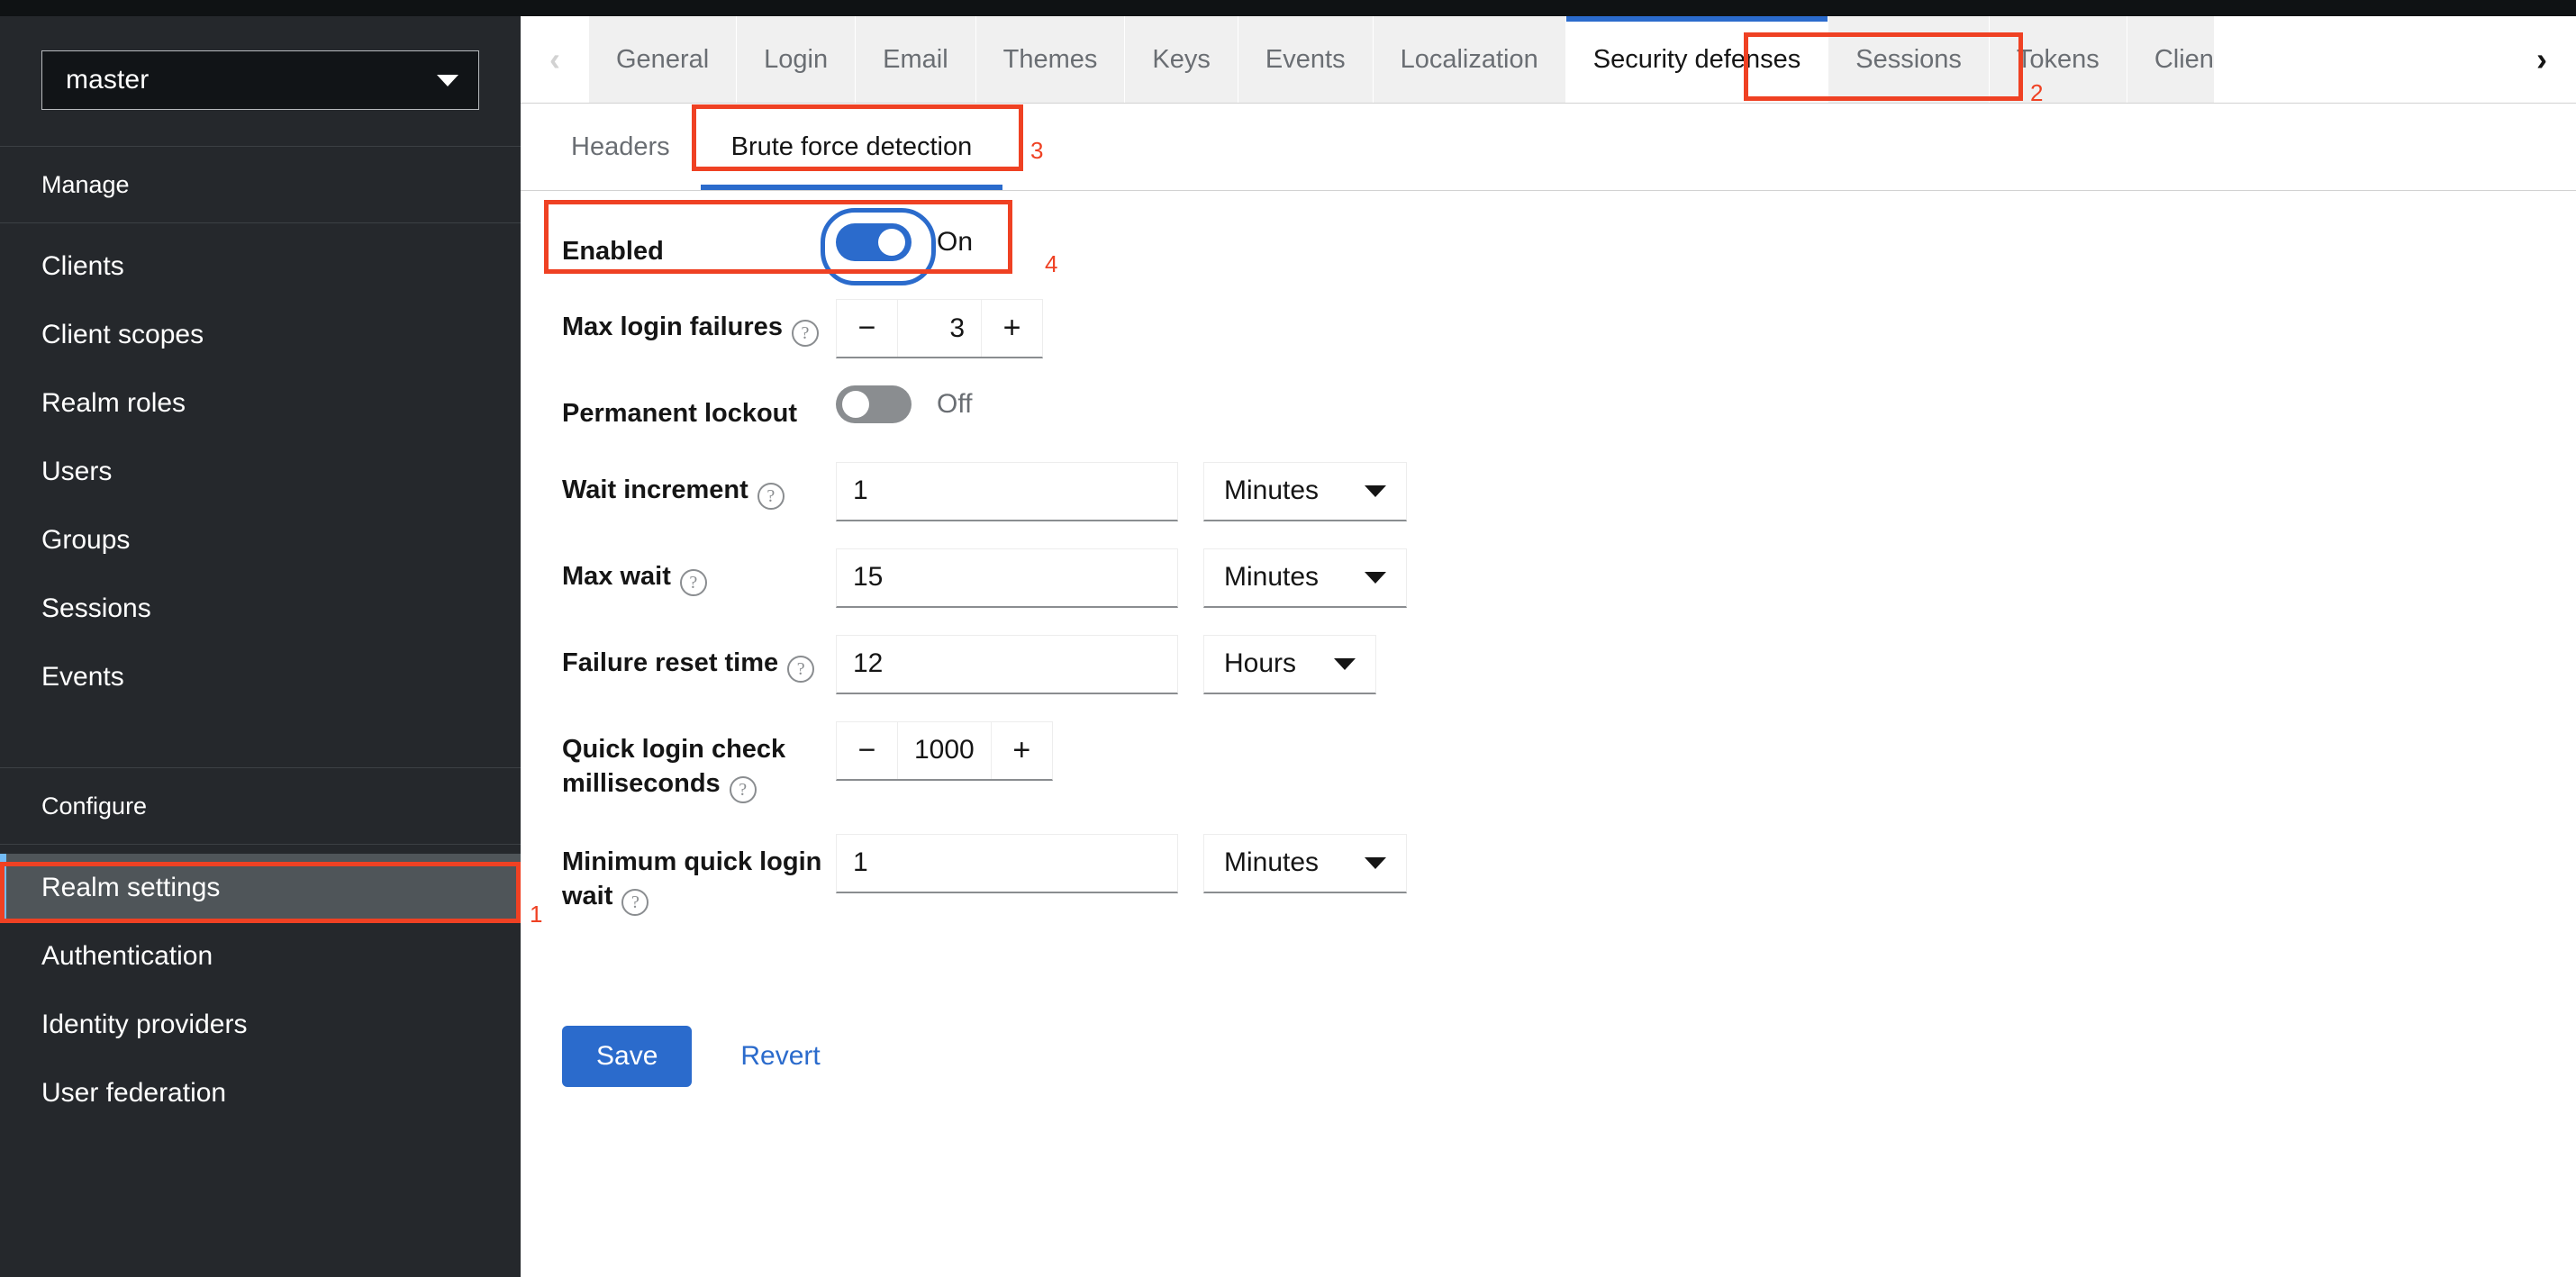  I want to click on max-login-failures-stepper: − 3 +, so click(939, 329).